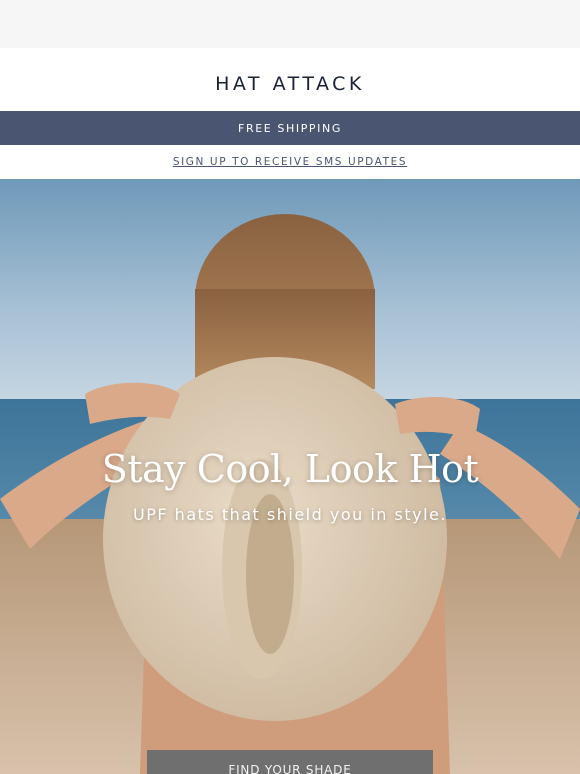 This screenshot has width=580, height=774. I want to click on free-shipping-text: FREE SHIPPING, so click(290, 128).